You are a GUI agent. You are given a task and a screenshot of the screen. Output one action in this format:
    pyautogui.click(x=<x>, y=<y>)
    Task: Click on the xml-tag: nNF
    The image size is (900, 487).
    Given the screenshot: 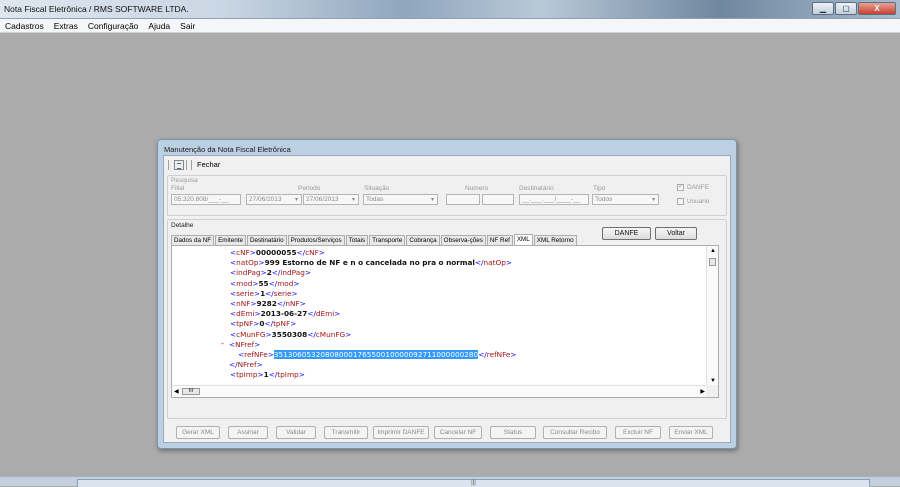 What is the action you would take?
    pyautogui.click(x=292, y=303)
    